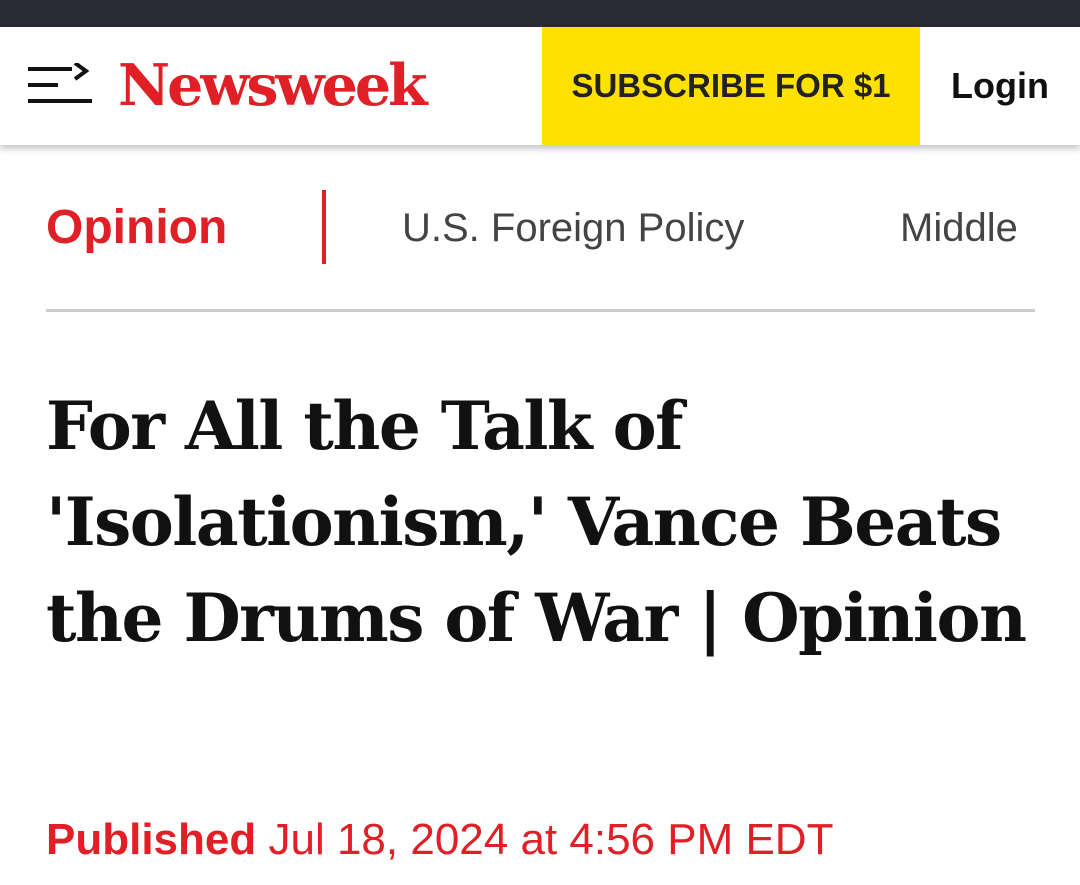 The width and height of the screenshot is (1080, 885). Describe the element at coordinates (324, 227) in the screenshot. I see `section-divider` at that location.